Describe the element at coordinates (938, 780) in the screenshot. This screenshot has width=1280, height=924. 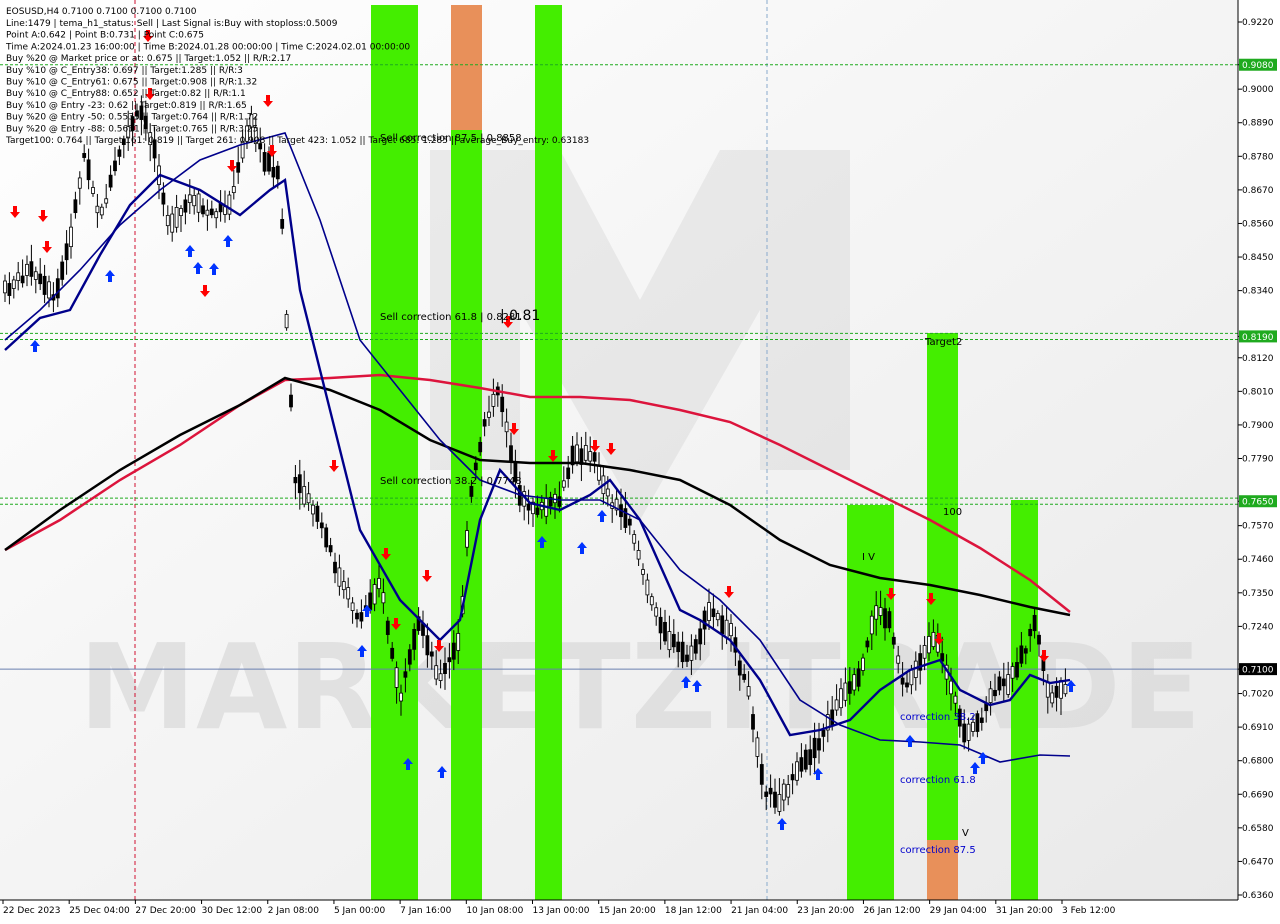
I see `annotation-label: correction 61.8` at that location.